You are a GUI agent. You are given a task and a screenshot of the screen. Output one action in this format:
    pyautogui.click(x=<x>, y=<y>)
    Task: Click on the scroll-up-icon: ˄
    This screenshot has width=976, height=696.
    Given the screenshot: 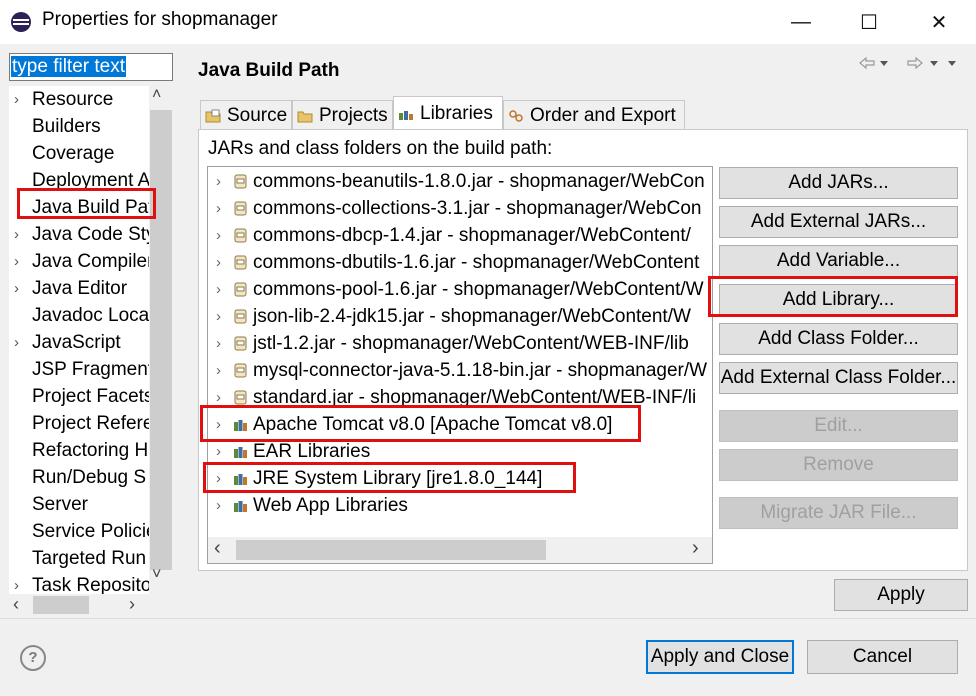 What is the action you would take?
    pyautogui.click(x=156, y=95)
    